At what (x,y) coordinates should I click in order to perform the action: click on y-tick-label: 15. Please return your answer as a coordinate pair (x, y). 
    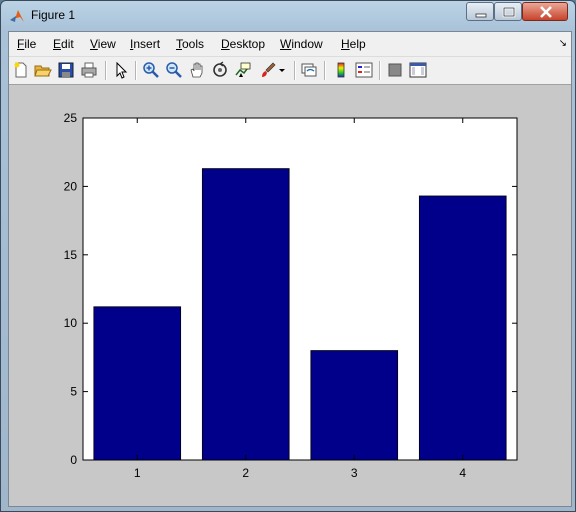
    Looking at the image, I should click on (71, 255).